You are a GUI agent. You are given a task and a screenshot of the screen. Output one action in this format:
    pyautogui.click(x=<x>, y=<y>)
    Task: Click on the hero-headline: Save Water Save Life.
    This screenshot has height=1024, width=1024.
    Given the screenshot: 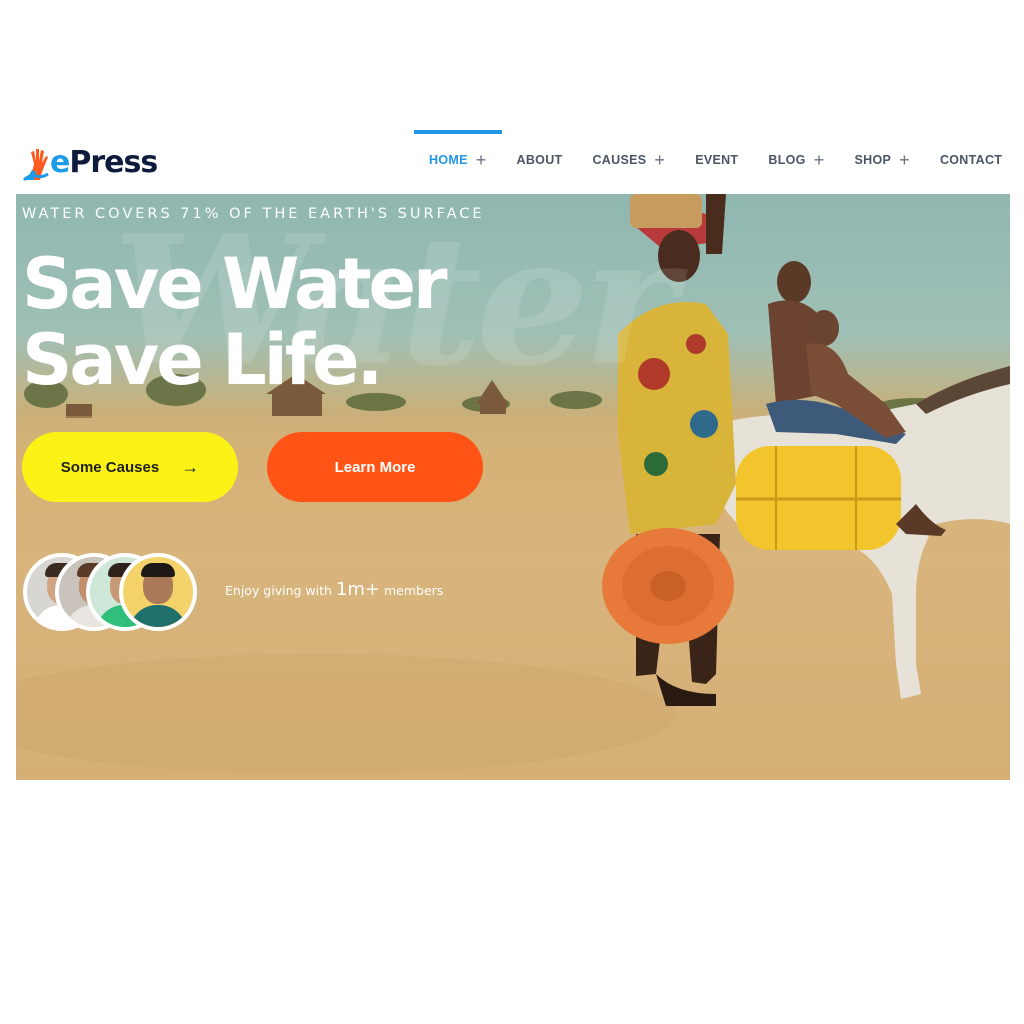 What is the action you would take?
    pyautogui.click(x=235, y=322)
    